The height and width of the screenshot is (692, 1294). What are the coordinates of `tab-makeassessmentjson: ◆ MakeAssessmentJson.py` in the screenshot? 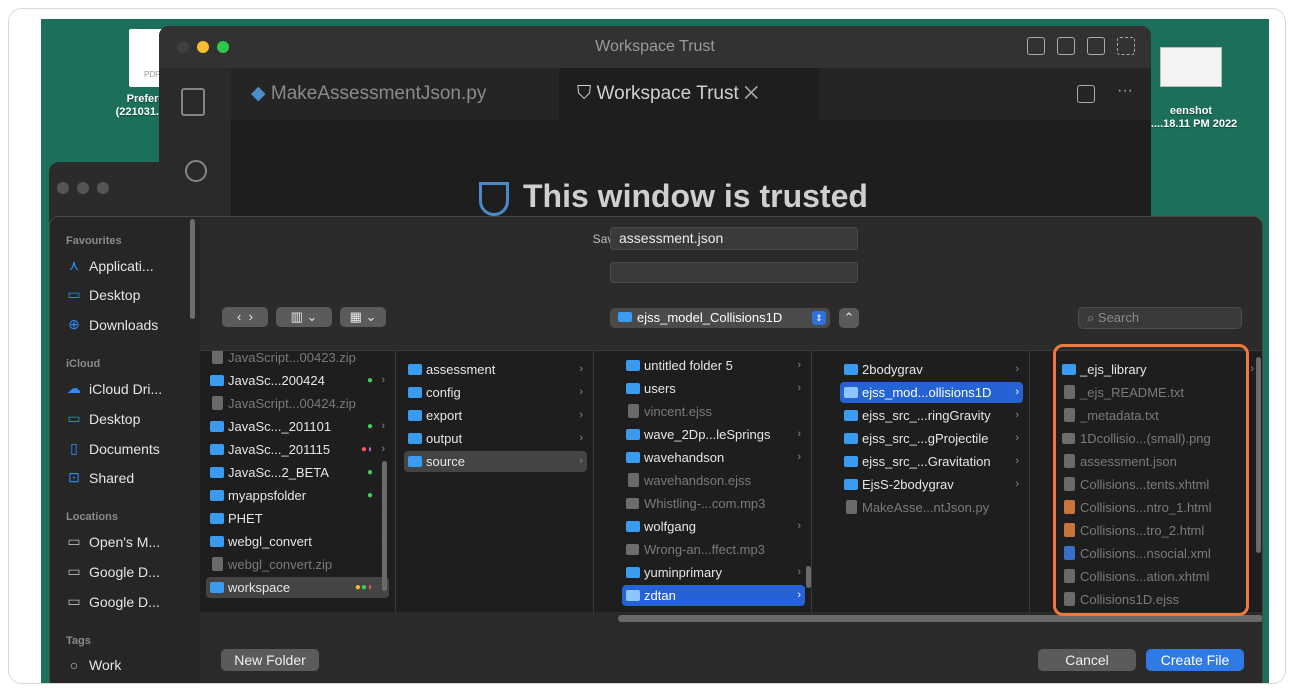 It's located at (368, 94).